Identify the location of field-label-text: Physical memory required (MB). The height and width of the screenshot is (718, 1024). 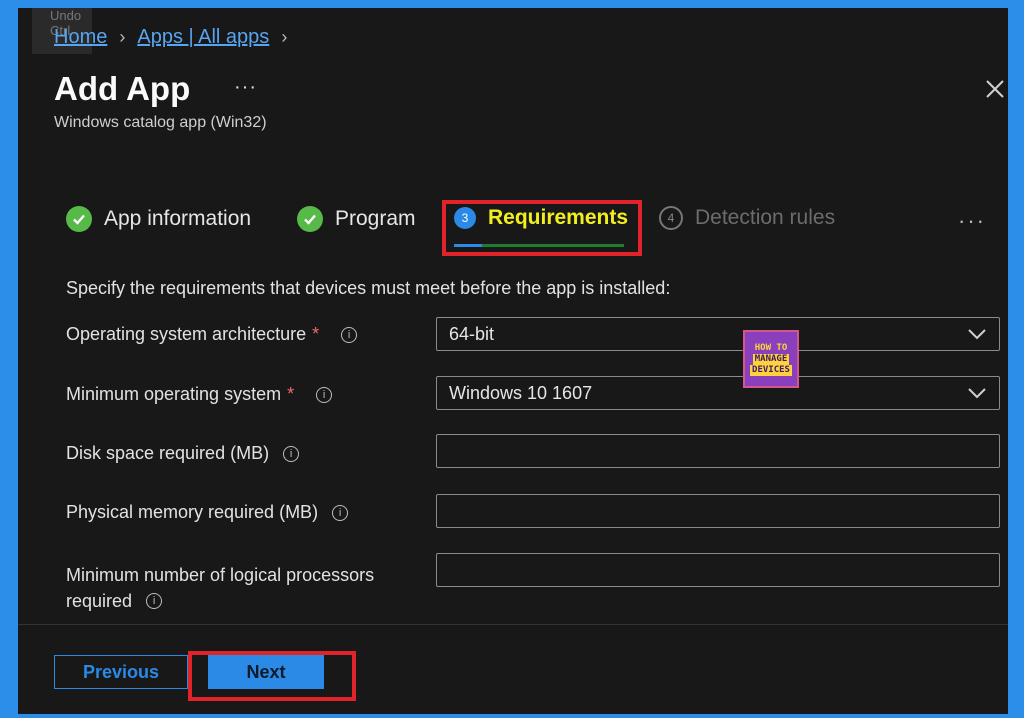
(192, 512).